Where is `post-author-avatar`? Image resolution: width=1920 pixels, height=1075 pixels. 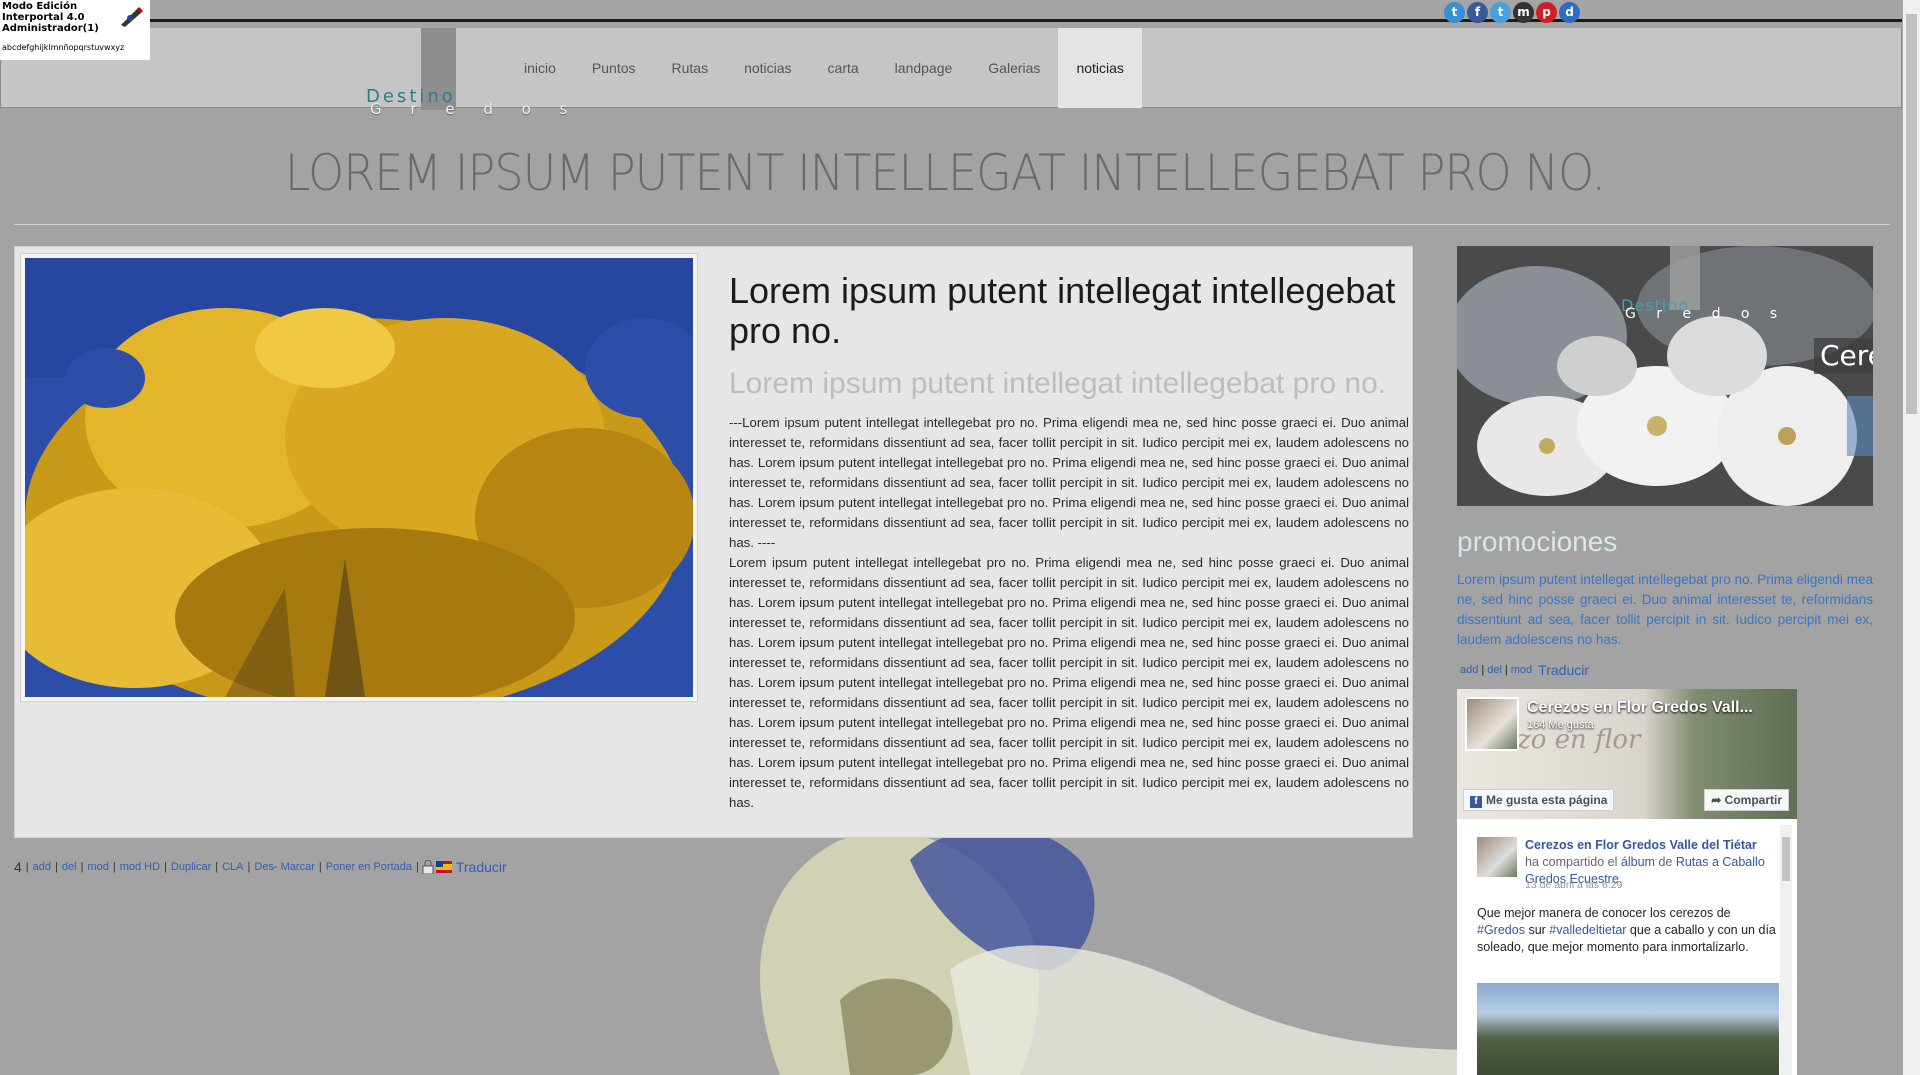
post-author-avatar is located at coordinates (1497, 857).